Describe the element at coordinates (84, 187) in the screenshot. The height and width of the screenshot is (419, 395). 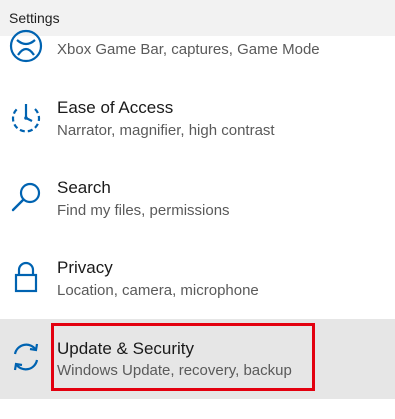
I see `settings-item-label: Search` at that location.